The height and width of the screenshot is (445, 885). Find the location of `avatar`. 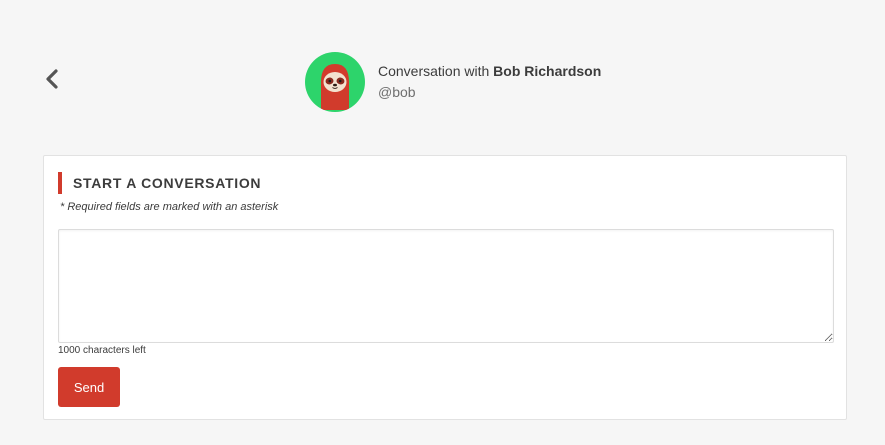

avatar is located at coordinates (335, 82).